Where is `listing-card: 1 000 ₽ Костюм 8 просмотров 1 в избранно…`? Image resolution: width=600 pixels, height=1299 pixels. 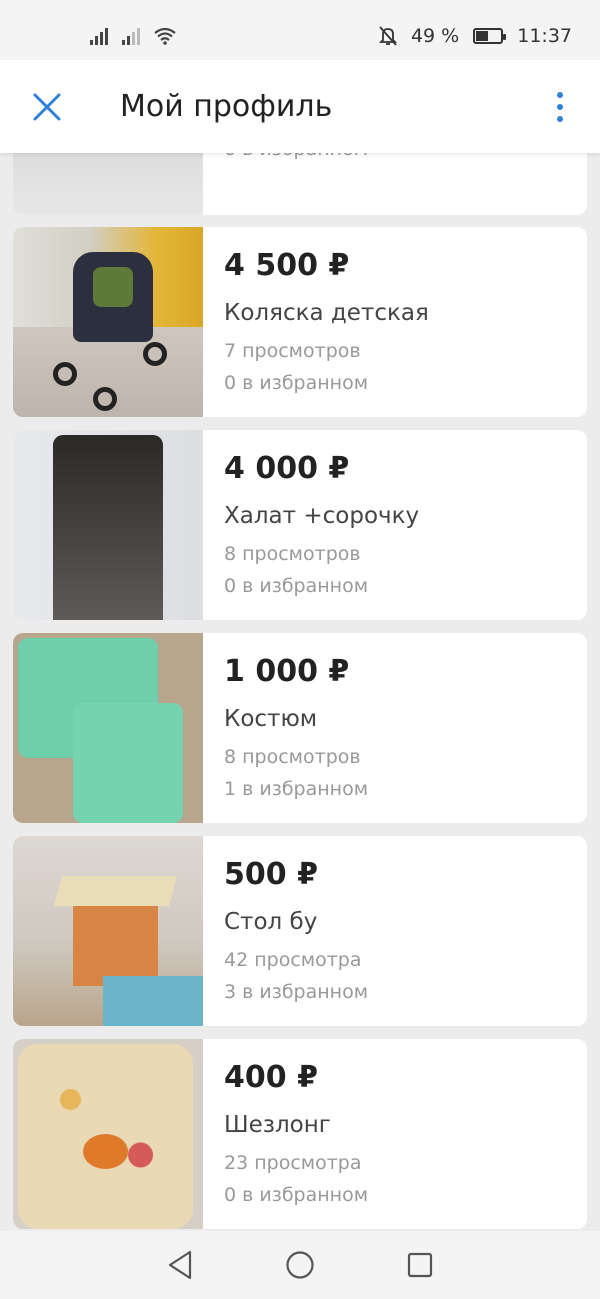 listing-card: 1 000 ₽ Костюм 8 просмотров 1 в избранно… is located at coordinates (300, 728).